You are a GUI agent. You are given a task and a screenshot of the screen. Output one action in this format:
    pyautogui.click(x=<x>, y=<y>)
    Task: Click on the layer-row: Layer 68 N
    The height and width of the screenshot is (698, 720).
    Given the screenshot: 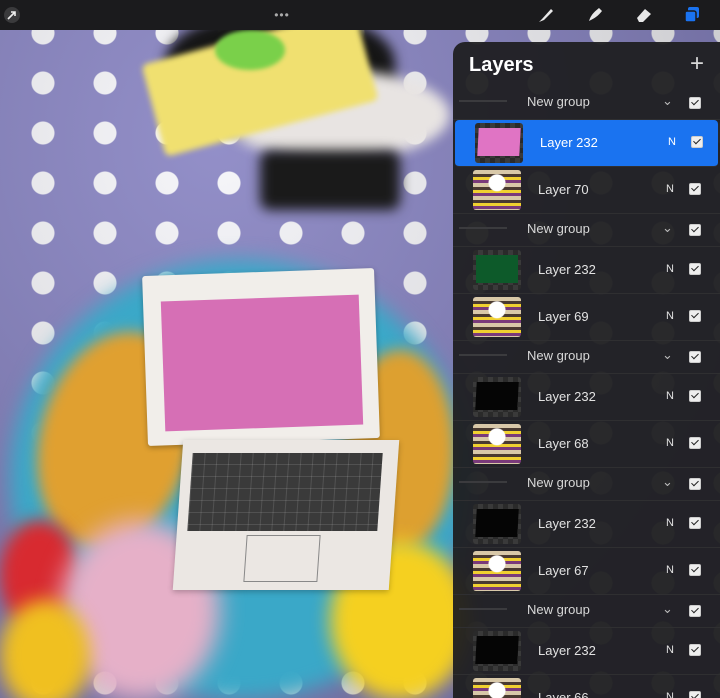 What is the action you would take?
    pyautogui.click(x=586, y=444)
    